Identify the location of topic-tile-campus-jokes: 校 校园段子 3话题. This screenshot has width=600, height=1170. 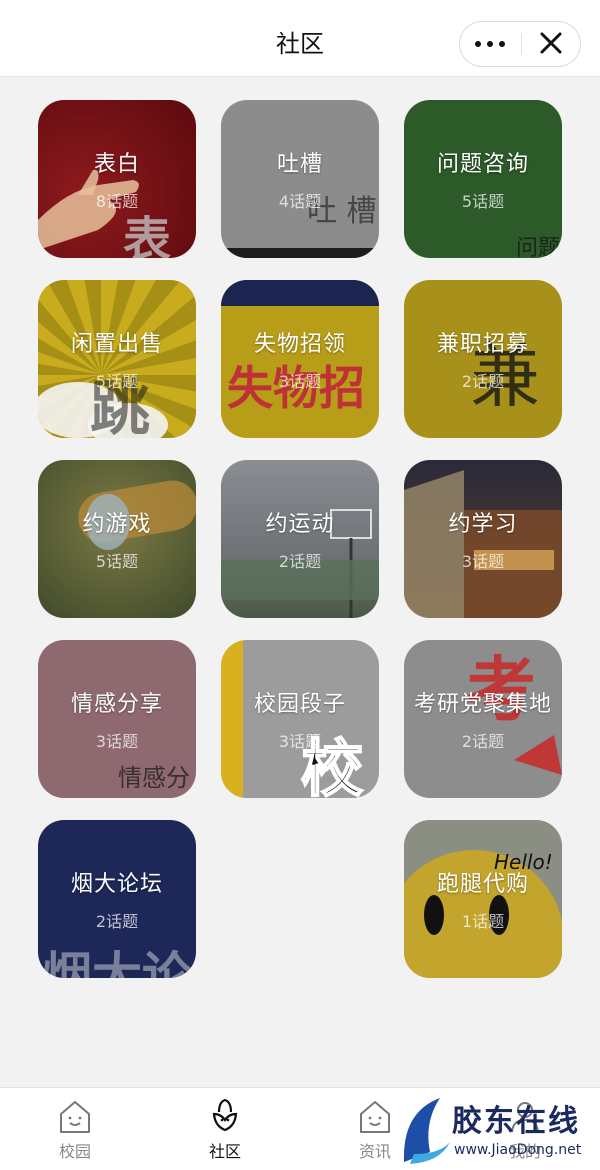
(300, 719).